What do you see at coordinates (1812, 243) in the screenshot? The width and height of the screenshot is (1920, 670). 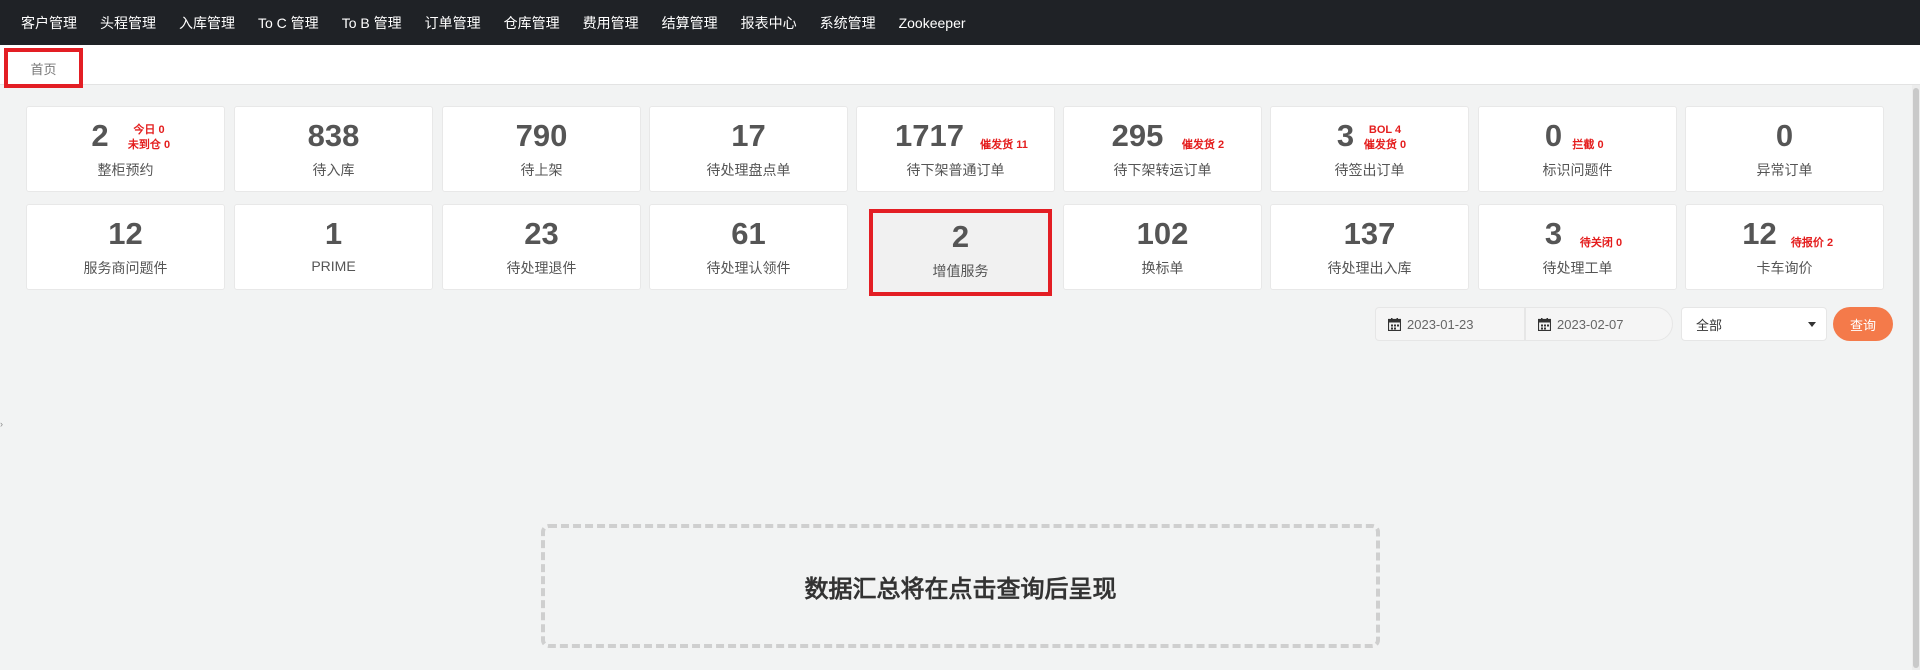 I see `card-badge: 待报价 2` at bounding box center [1812, 243].